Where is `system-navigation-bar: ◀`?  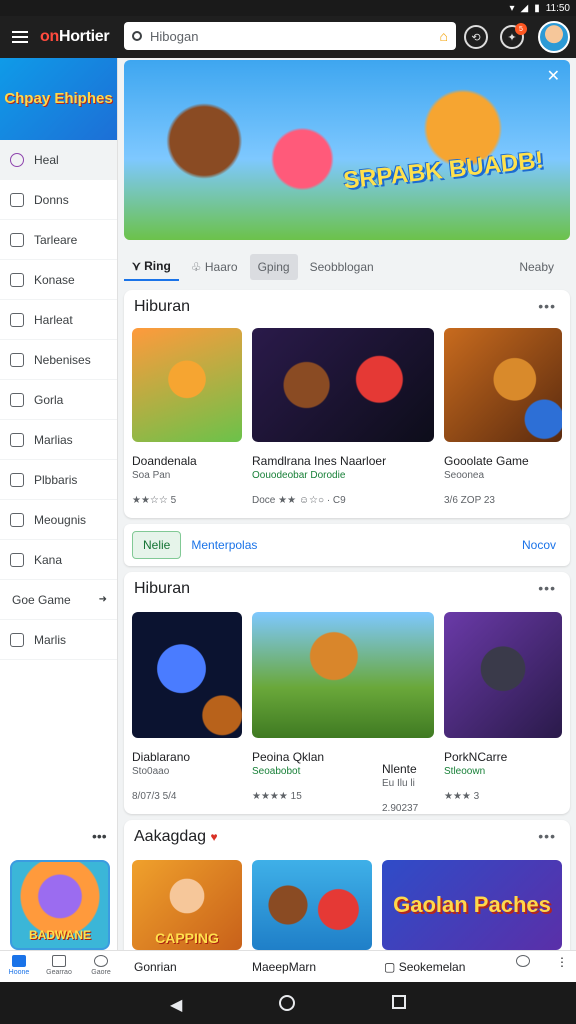
system-navigation-bar: ◀ is located at coordinates (288, 1003).